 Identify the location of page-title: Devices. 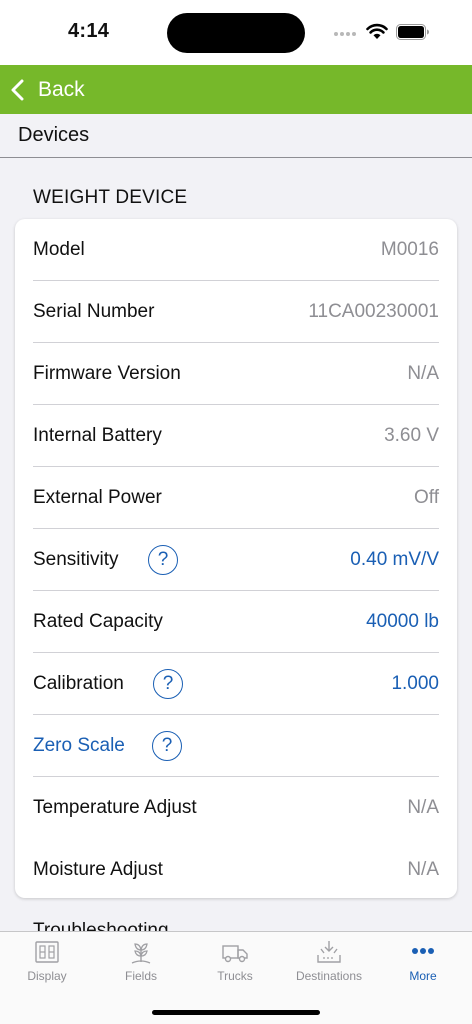
(54, 135).